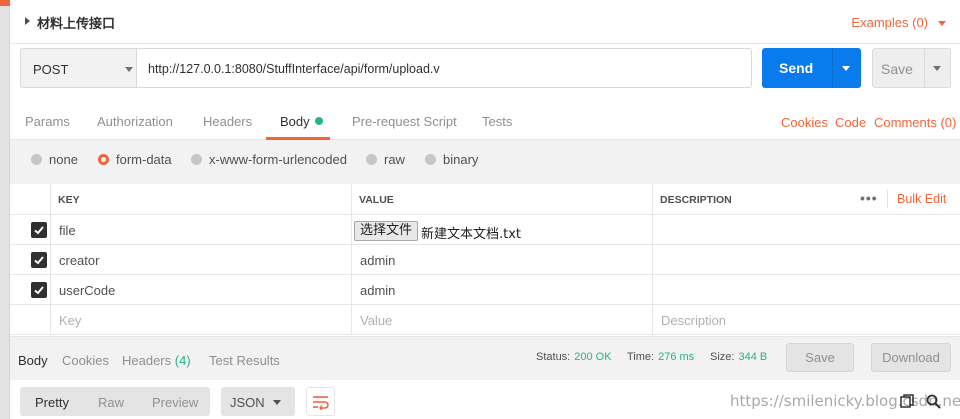 The image size is (960, 419). What do you see at coordinates (135, 121) in the screenshot?
I see `tab-authorization: Authorization` at bounding box center [135, 121].